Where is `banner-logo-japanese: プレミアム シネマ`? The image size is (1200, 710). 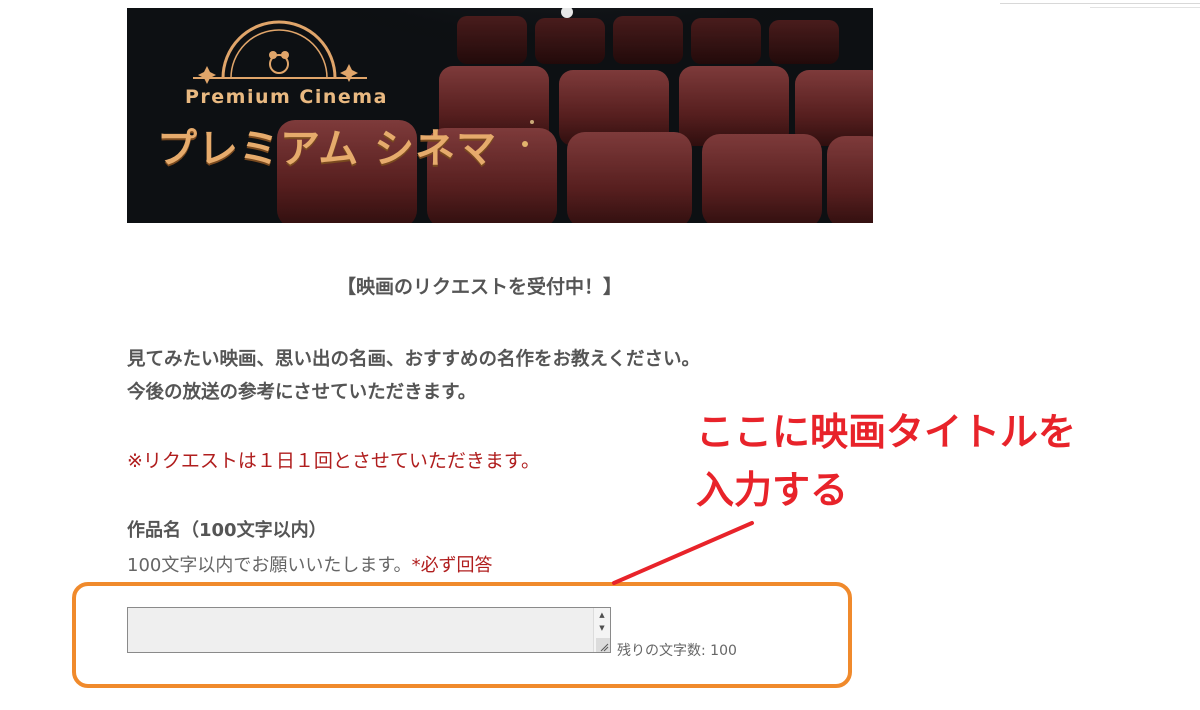
banner-logo-japanese: プレミアム シネマ is located at coordinates (327, 149).